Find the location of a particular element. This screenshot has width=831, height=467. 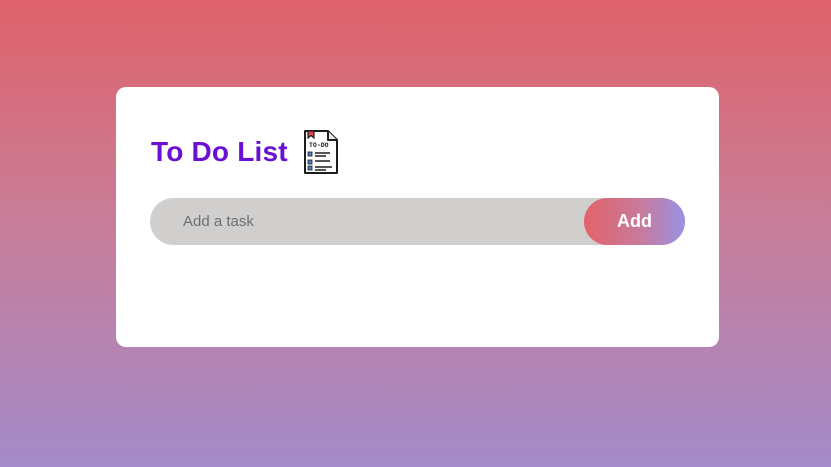

header: To Do List TO-DO is located at coordinates (245, 152).